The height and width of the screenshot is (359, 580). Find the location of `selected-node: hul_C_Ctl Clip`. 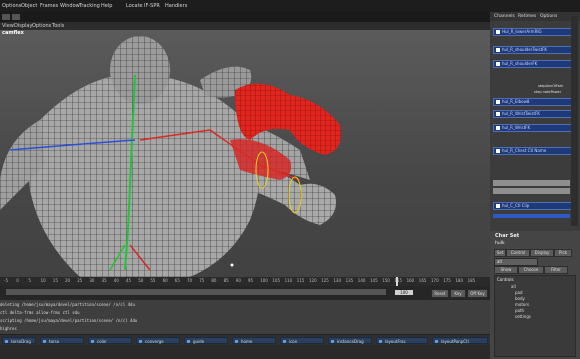

selected-node: hul_C_Ctl Clip is located at coordinates (532, 206).